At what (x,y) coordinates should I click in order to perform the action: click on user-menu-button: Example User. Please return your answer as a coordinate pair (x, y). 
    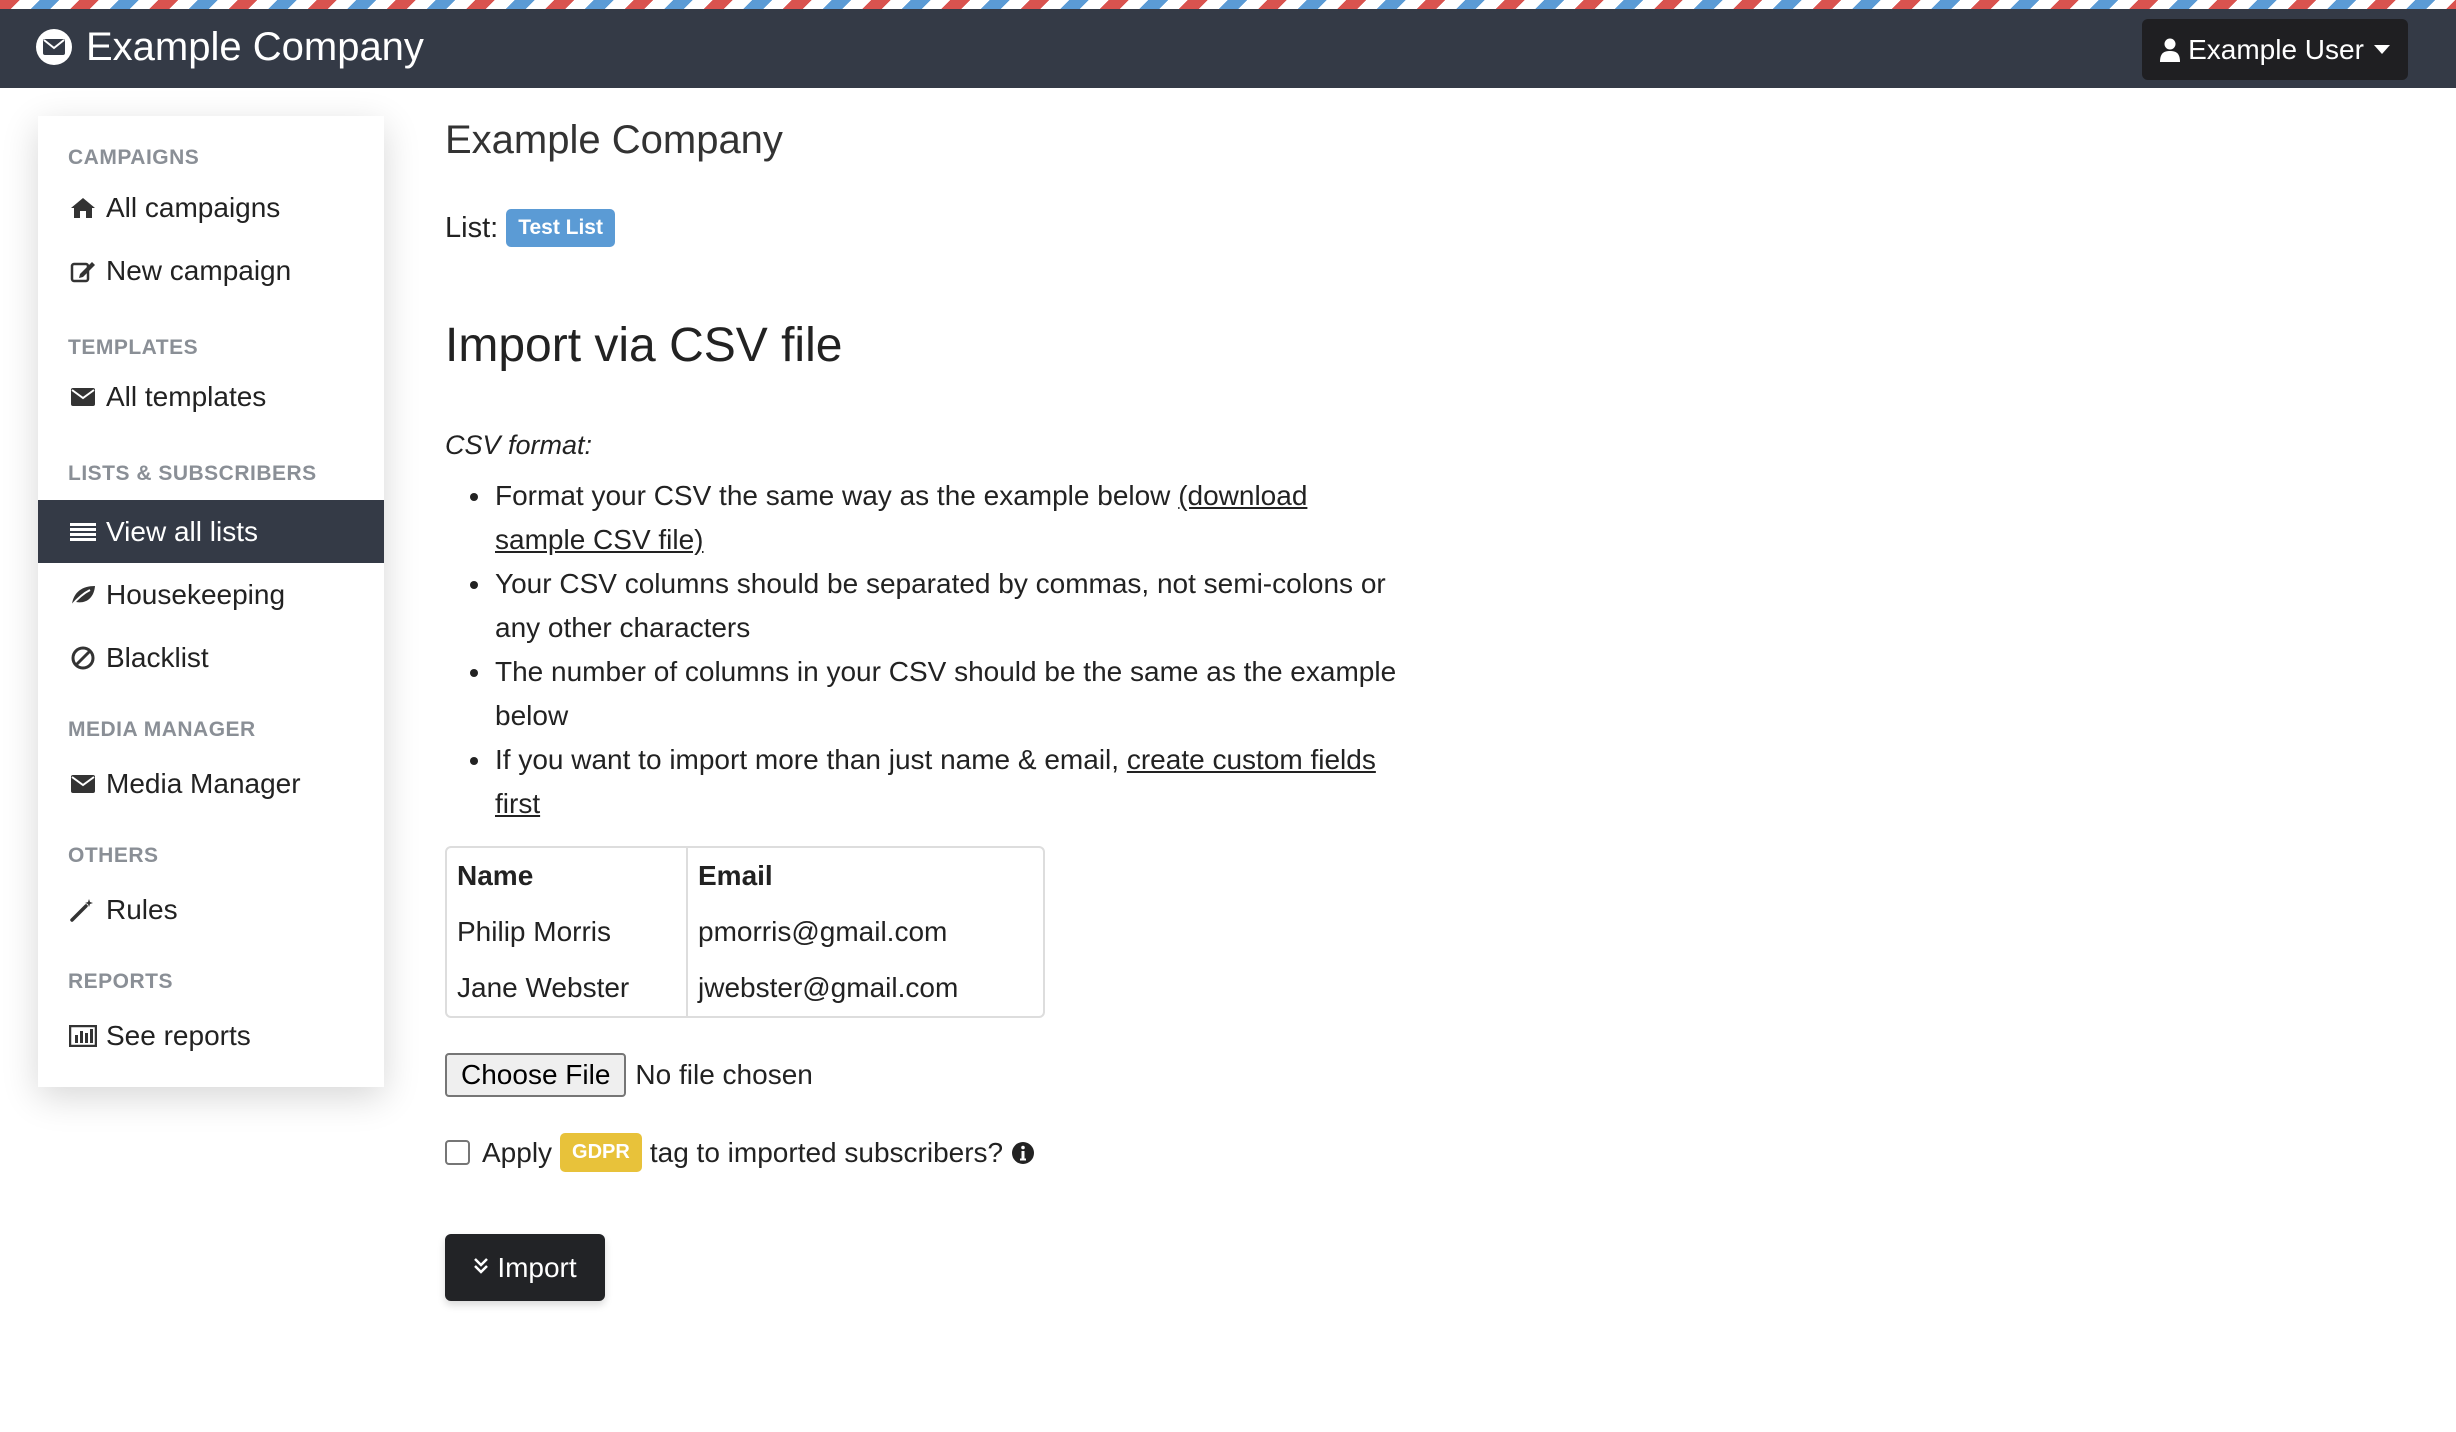
    Looking at the image, I should click on (2275, 49).